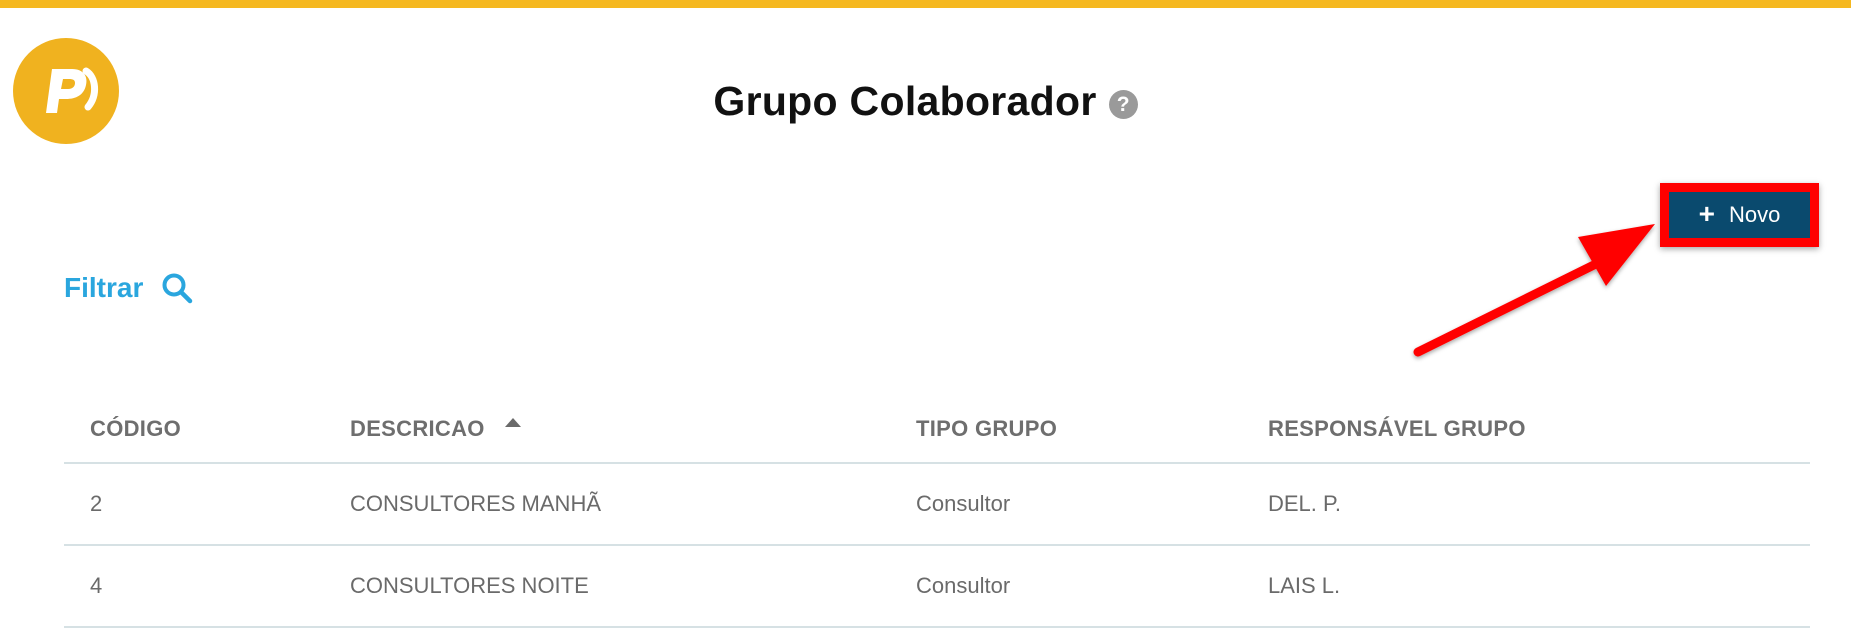 The width and height of the screenshot is (1851, 630). What do you see at coordinates (1397, 429) in the screenshot?
I see `column-header-responsavel-grupo: RESPONSÁVEL GRUPO` at bounding box center [1397, 429].